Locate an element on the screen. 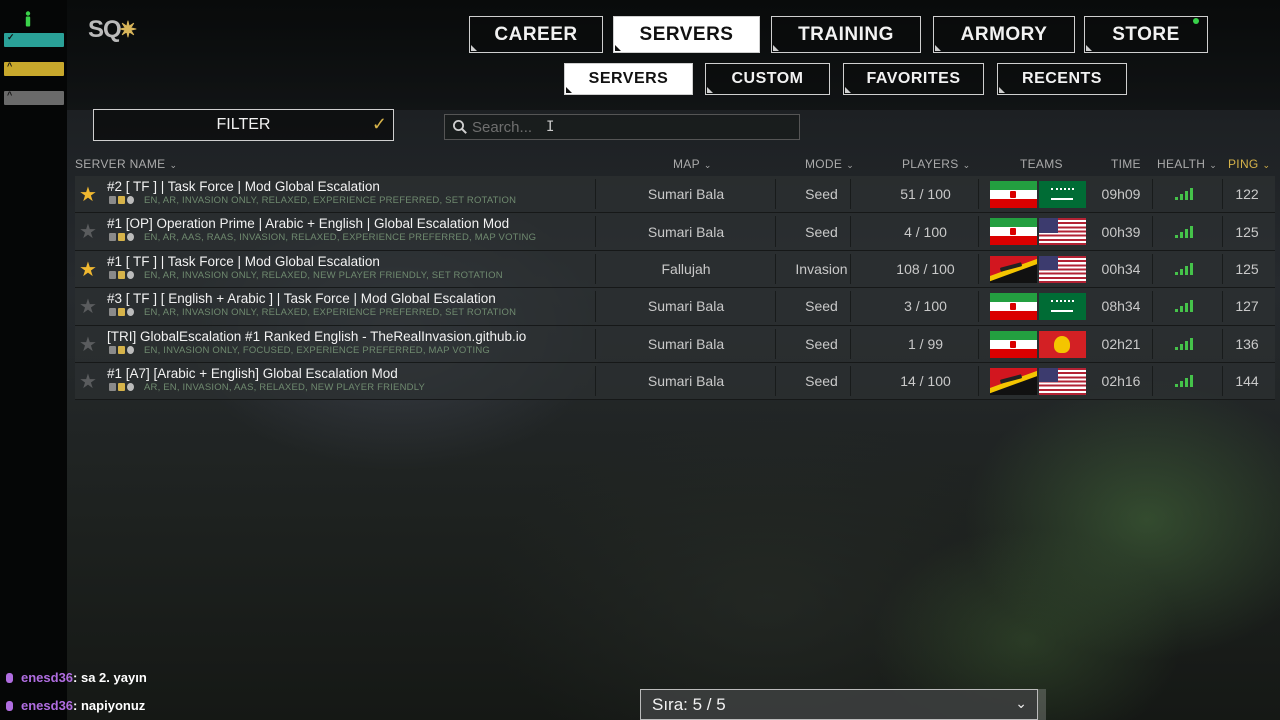  queue-dropdown: Sıra: 5 / 5 ⌄ is located at coordinates (839, 704).